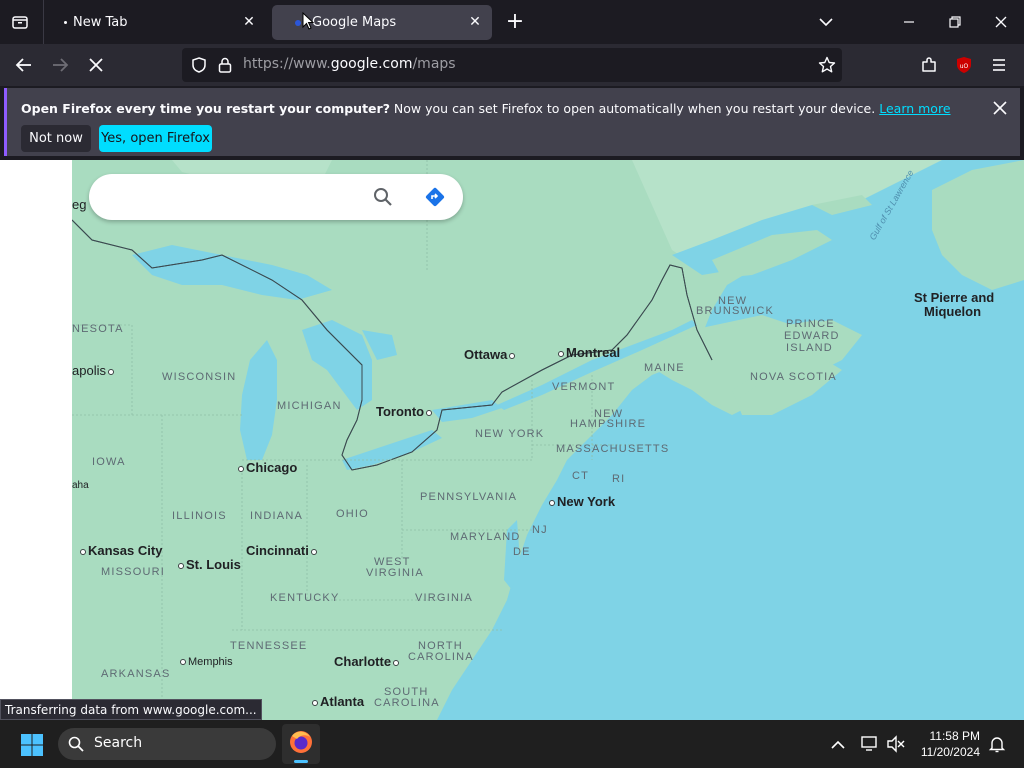 The width and height of the screenshot is (1024, 768). What do you see at coordinates (225, 65) in the screenshot?
I see `lock-icon` at bounding box center [225, 65].